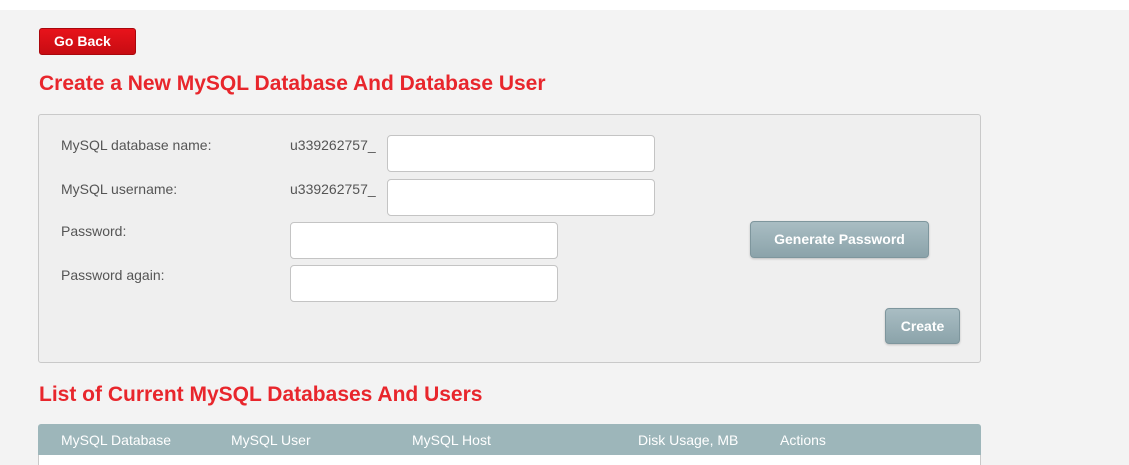 This screenshot has height=465, width=1129. I want to click on db-name-label: MySQL database name:, so click(136, 145).